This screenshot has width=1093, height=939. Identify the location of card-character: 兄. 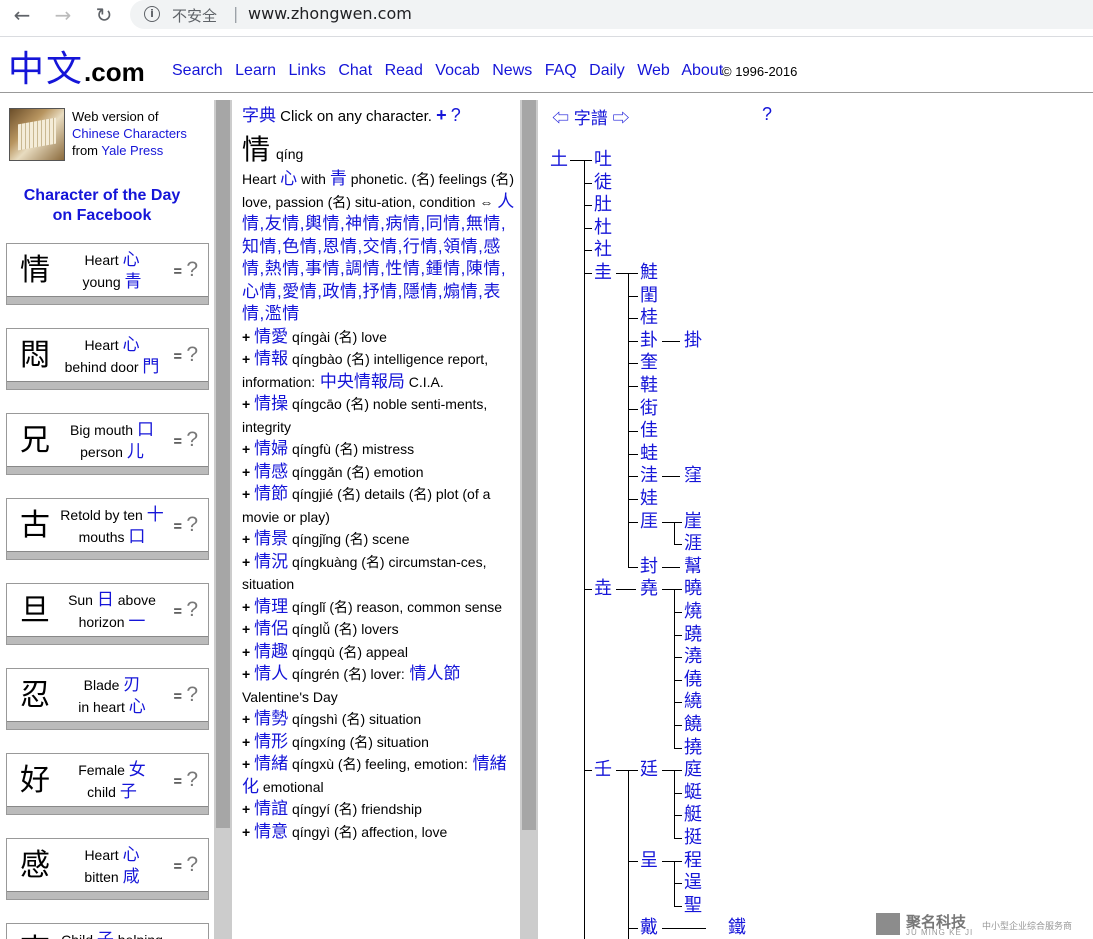
(35, 441).